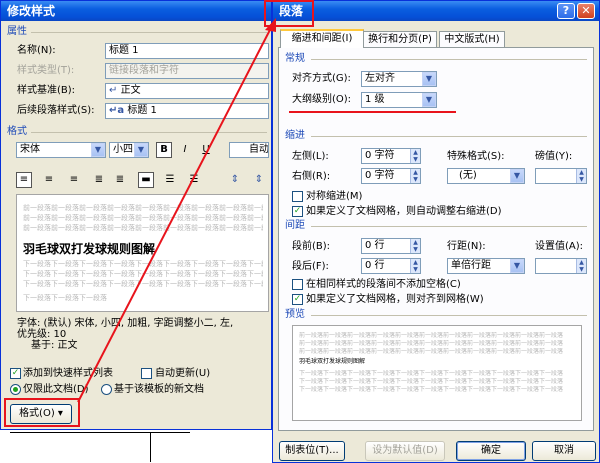 Image resolution: width=600 pixels, height=463 pixels. Describe the element at coordinates (322, 38) in the screenshot. I see `tab-indents-spacing: 缩进和间距(I)` at that location.